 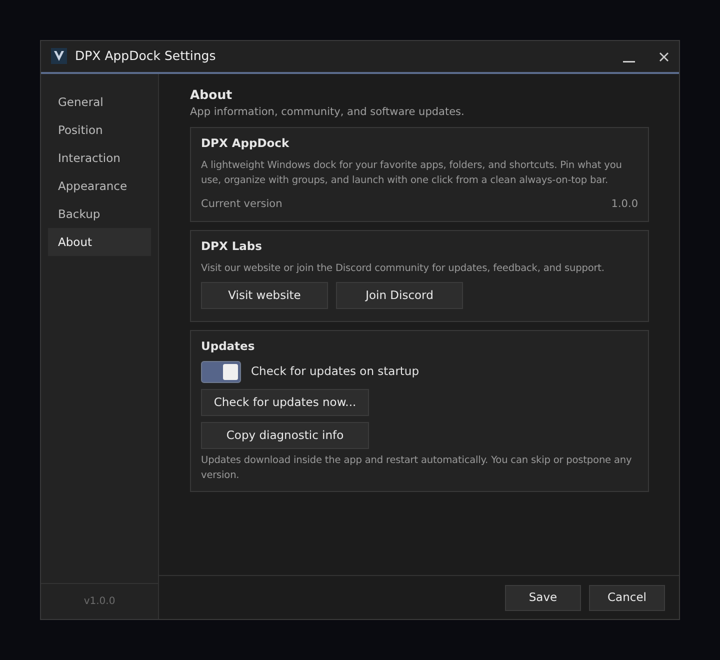 I want to click on window-title: DPX AppDock Settings, so click(x=146, y=56).